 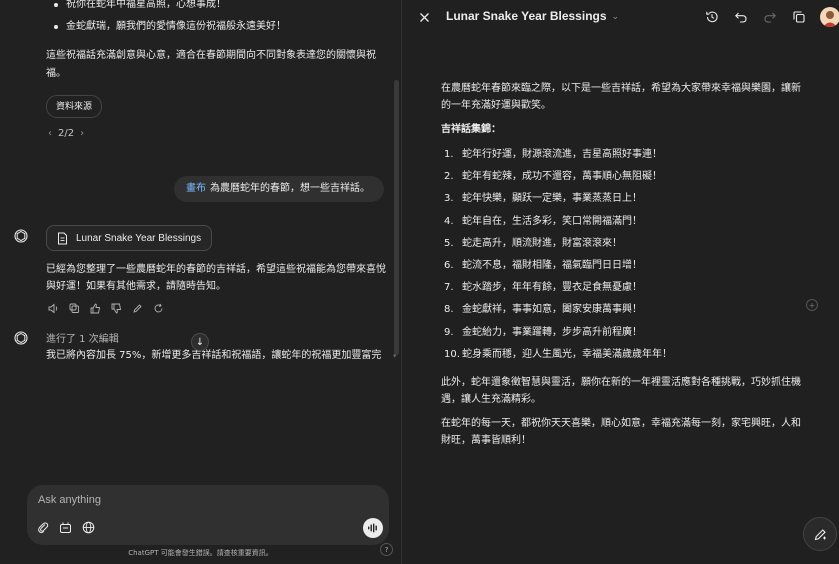 What do you see at coordinates (200, 375) in the screenshot?
I see `scroll-fade` at bounding box center [200, 375].